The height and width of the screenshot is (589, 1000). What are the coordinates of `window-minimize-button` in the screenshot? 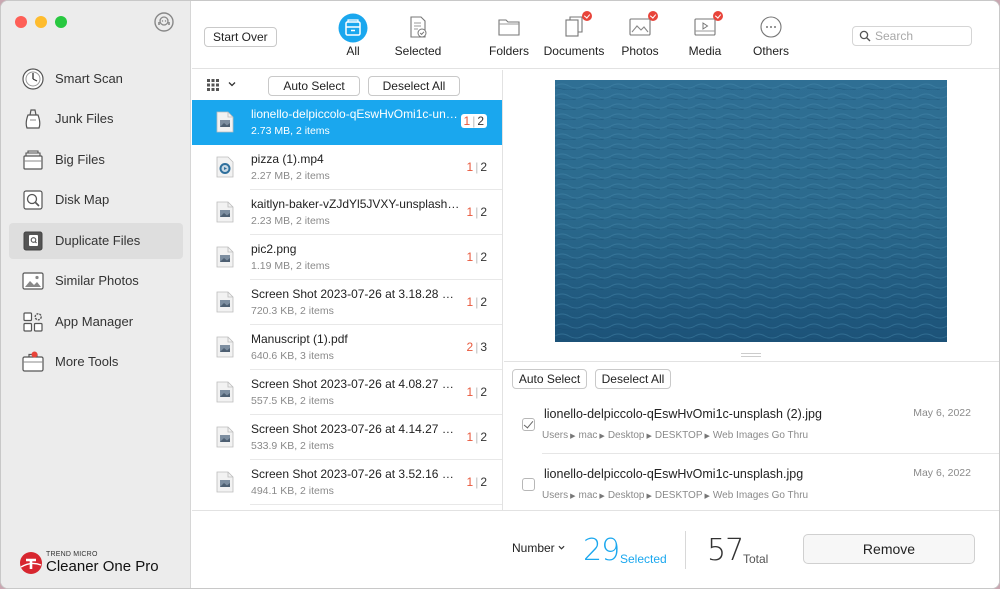 It's located at (41, 22).